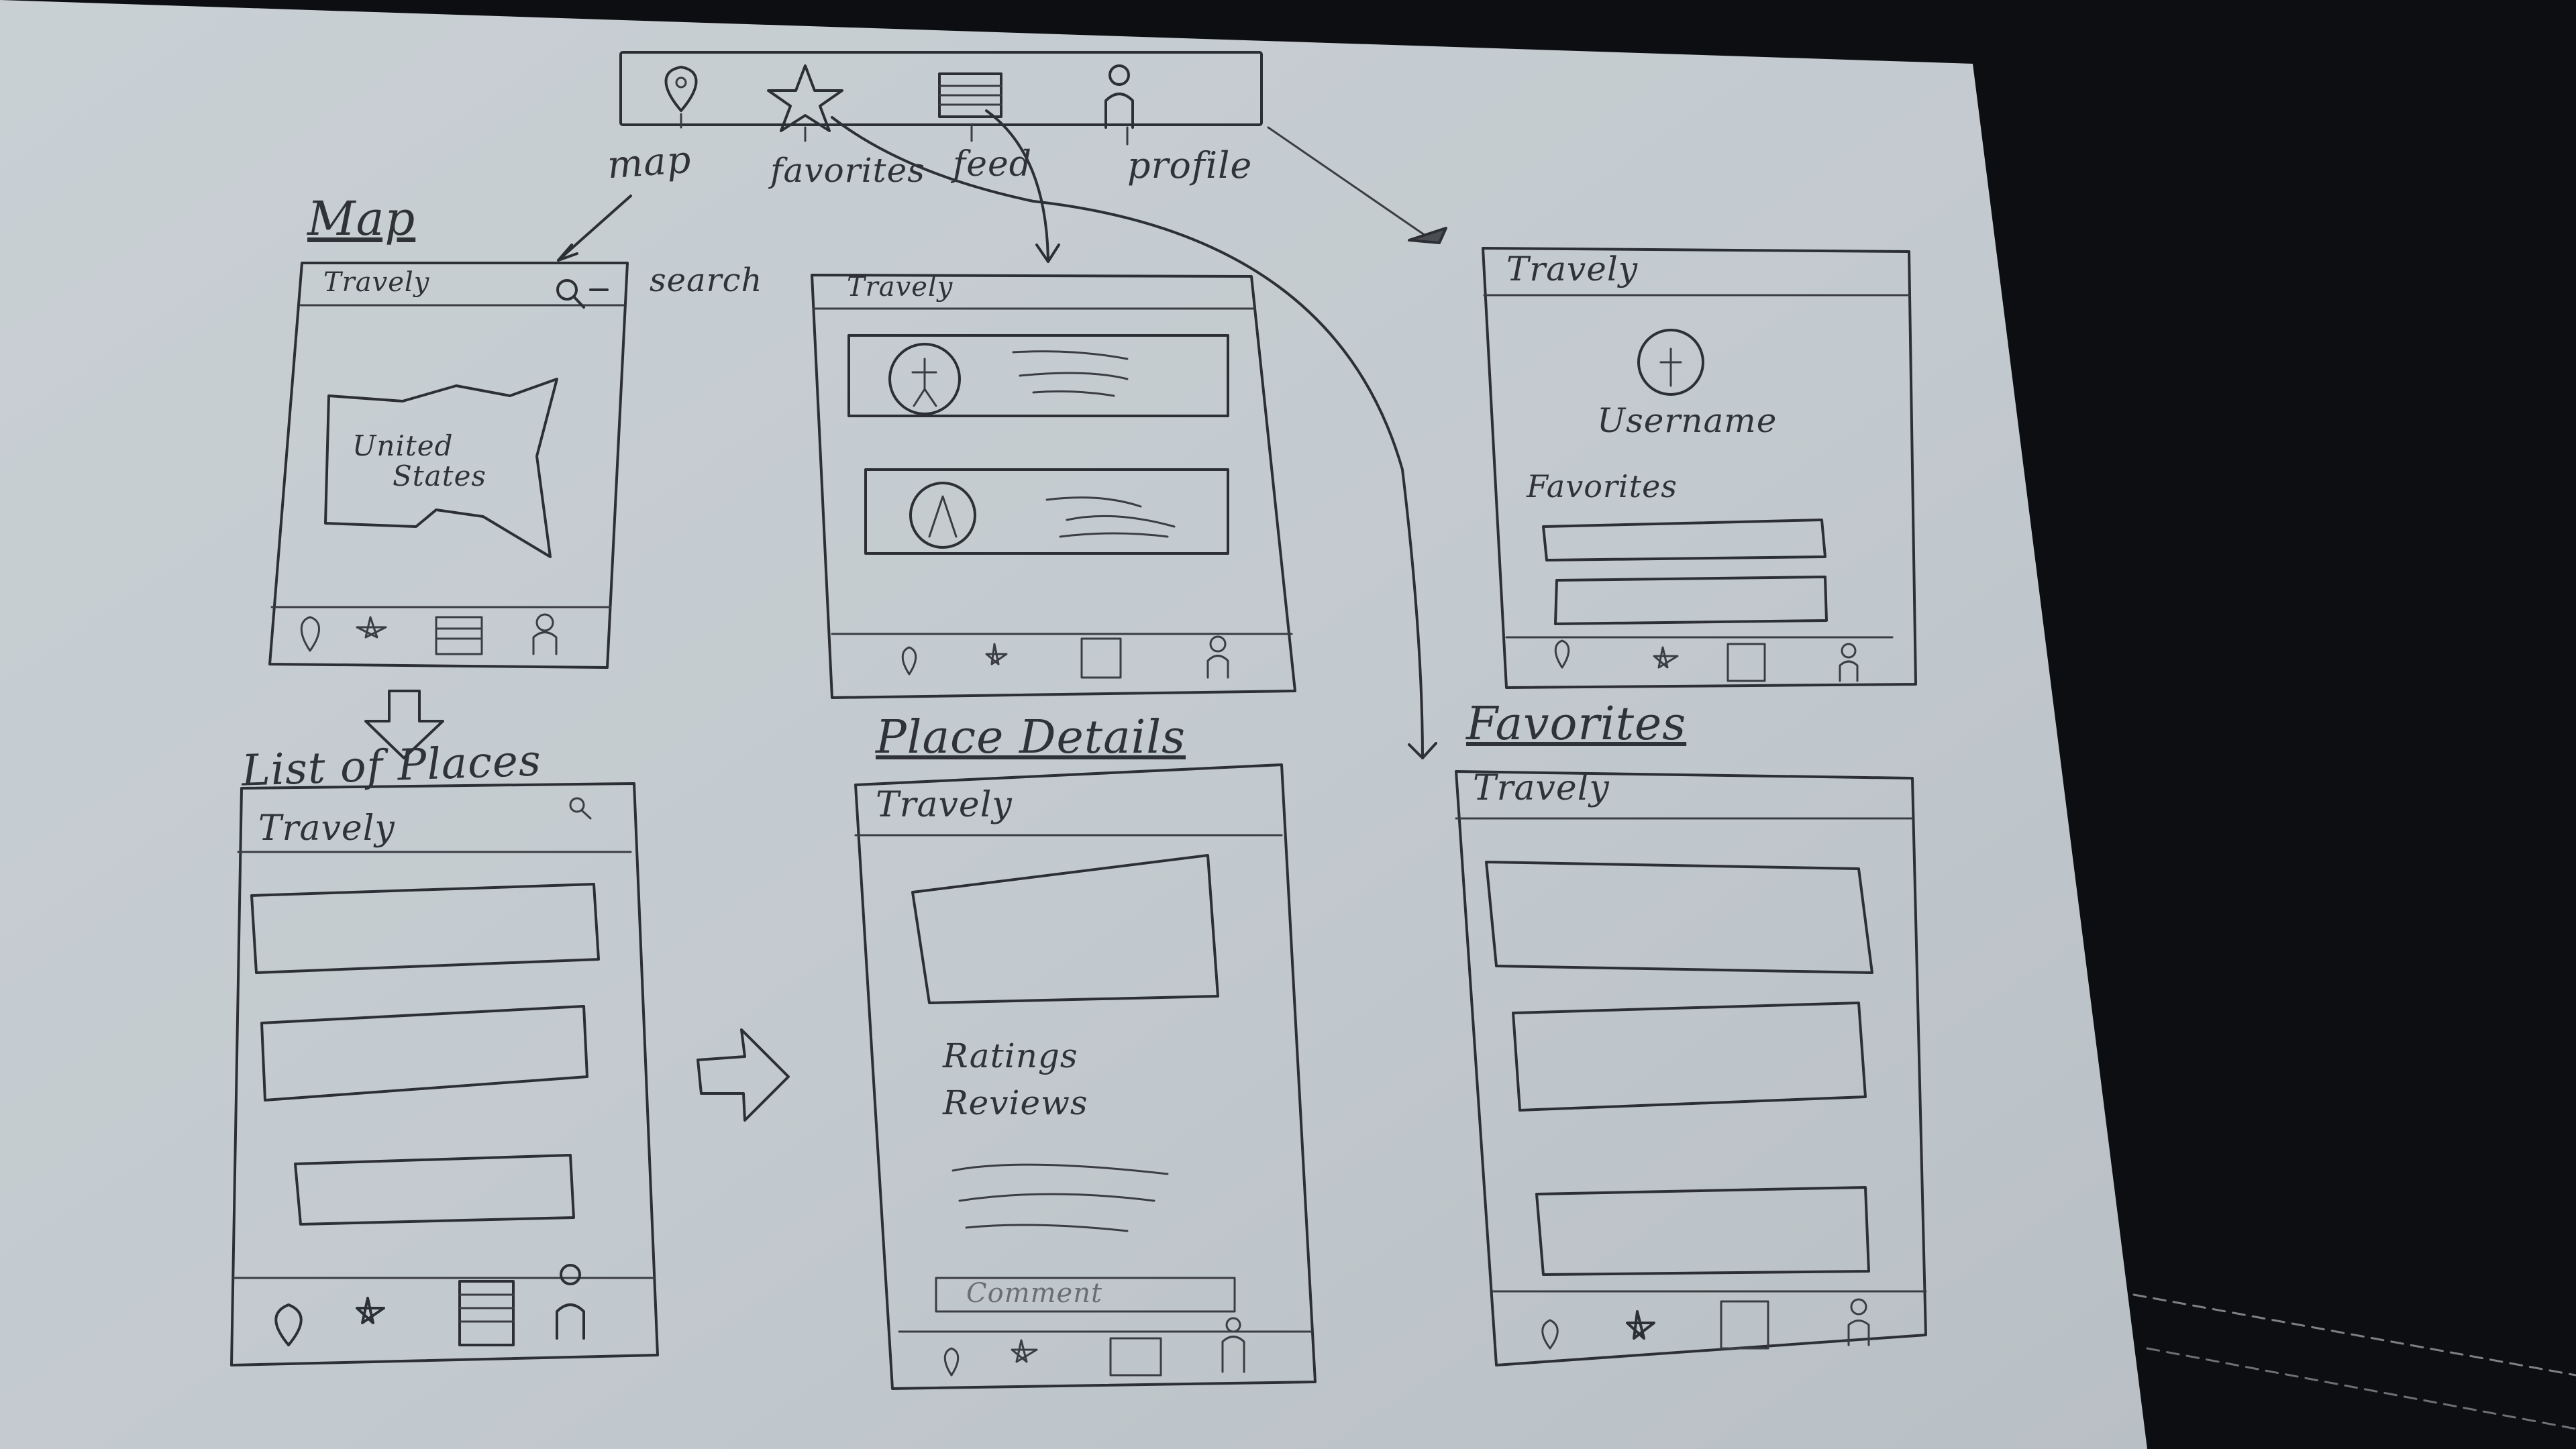 This screenshot has height=1449, width=2576. What do you see at coordinates (391, 766) in the screenshot?
I see `heading-list-of-places: List of Places` at bounding box center [391, 766].